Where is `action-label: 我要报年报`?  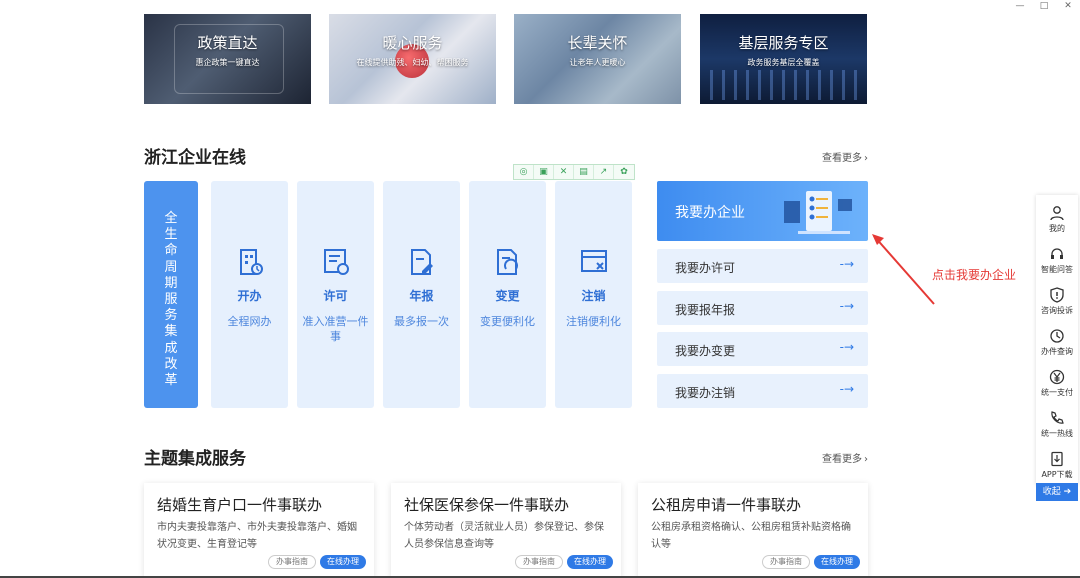 action-label: 我要报年报 is located at coordinates (705, 310).